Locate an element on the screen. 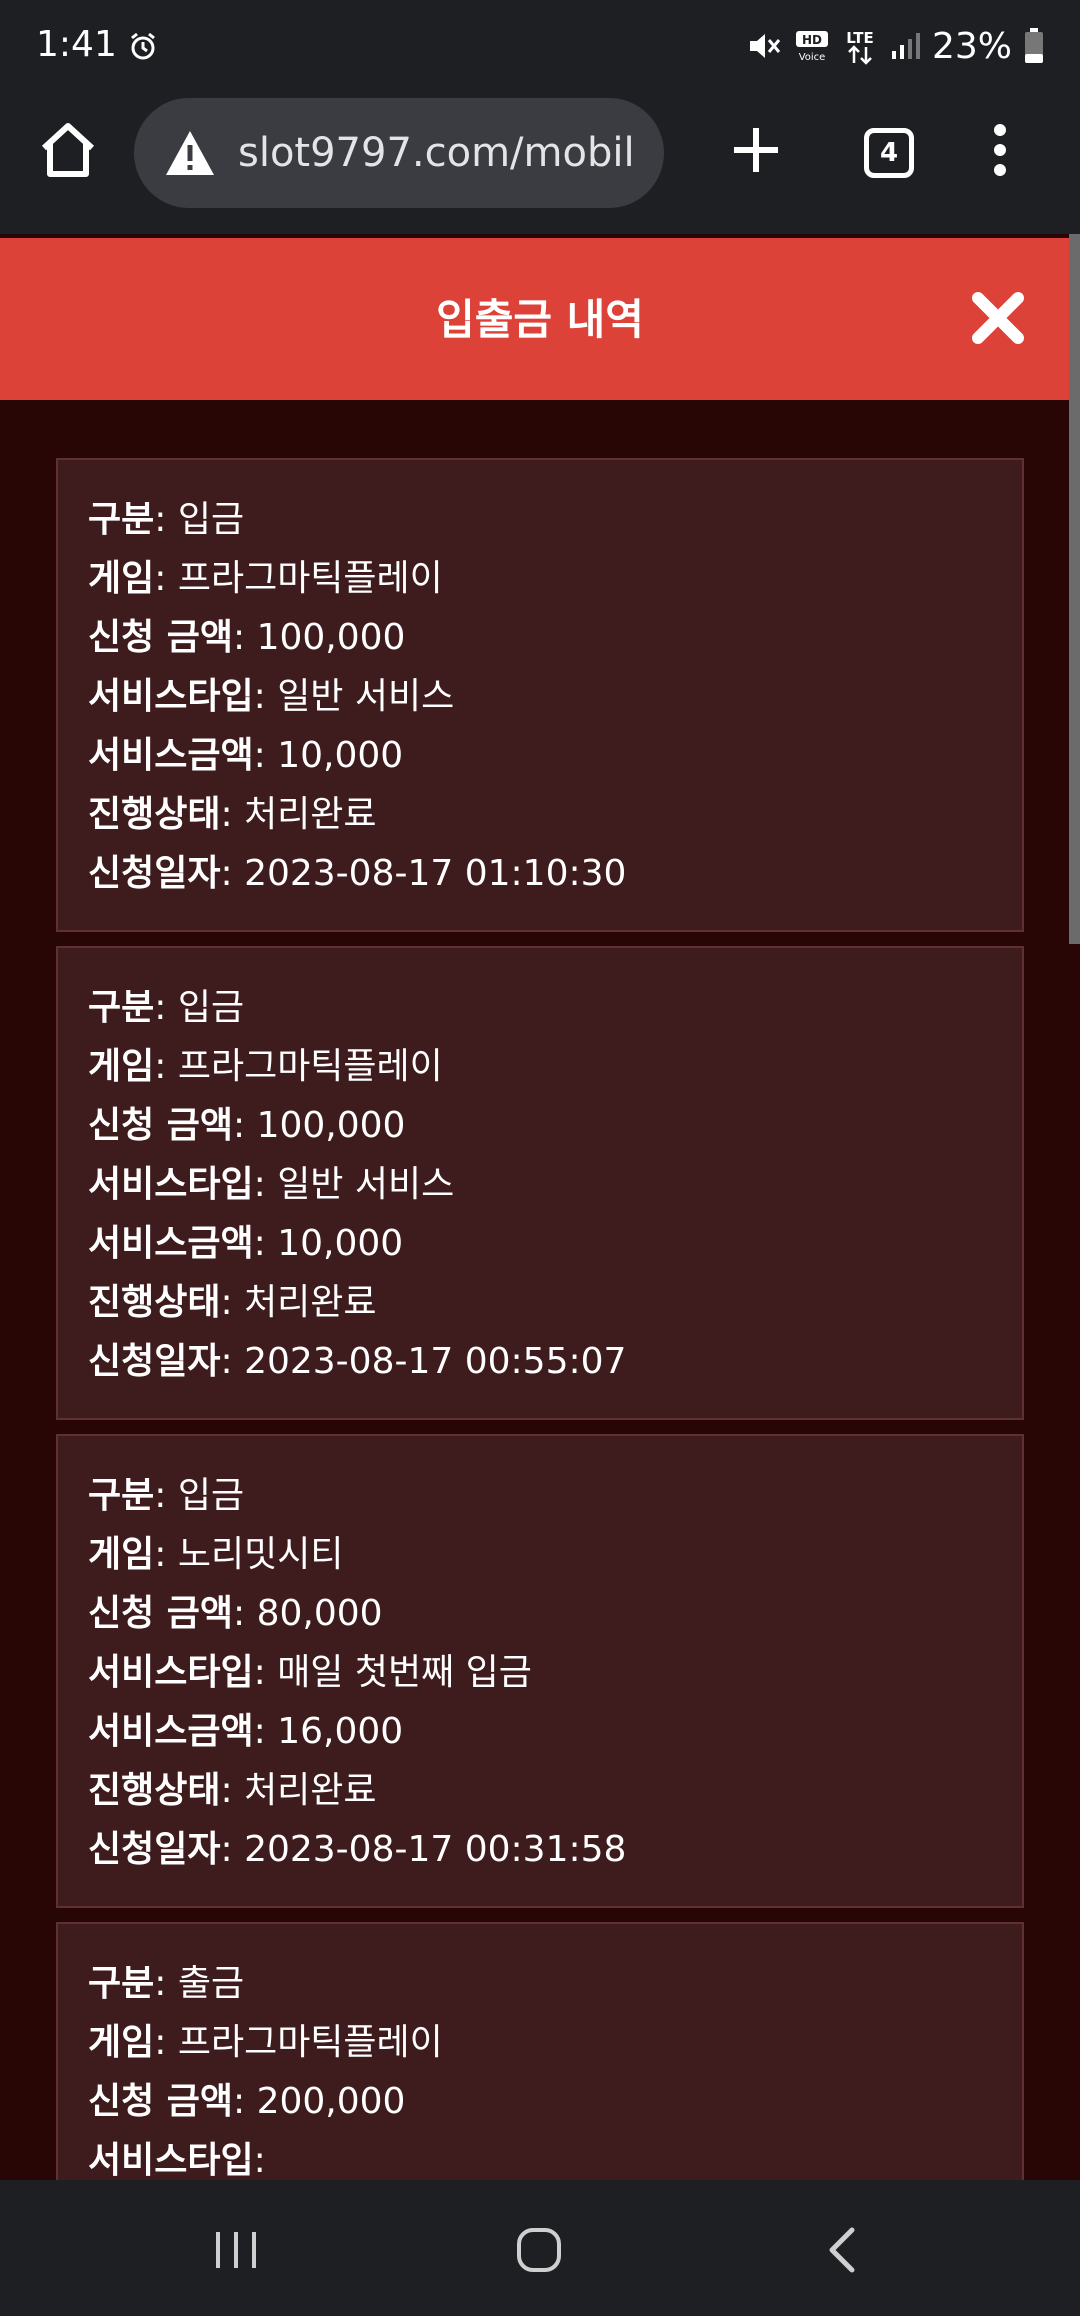  type-row: 구분: 출금 is located at coordinates (166, 1983).